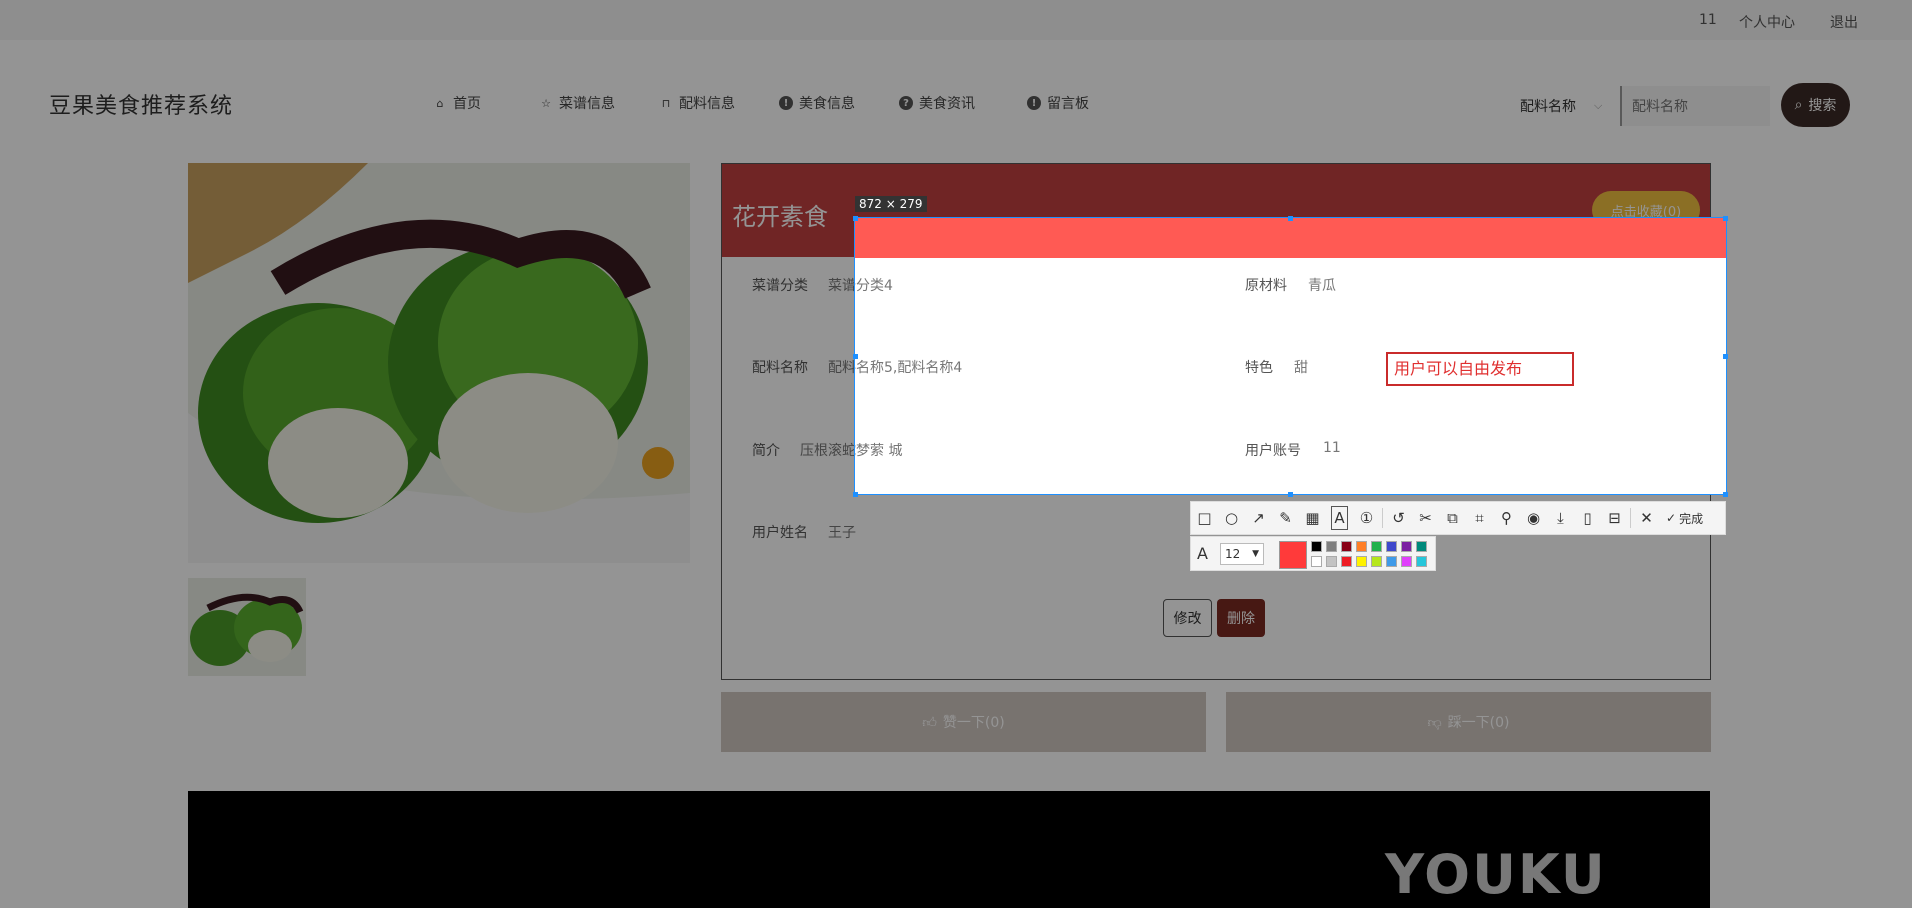 The width and height of the screenshot is (1912, 908). I want to click on sel-material-value: 青瓜, so click(1322, 286).